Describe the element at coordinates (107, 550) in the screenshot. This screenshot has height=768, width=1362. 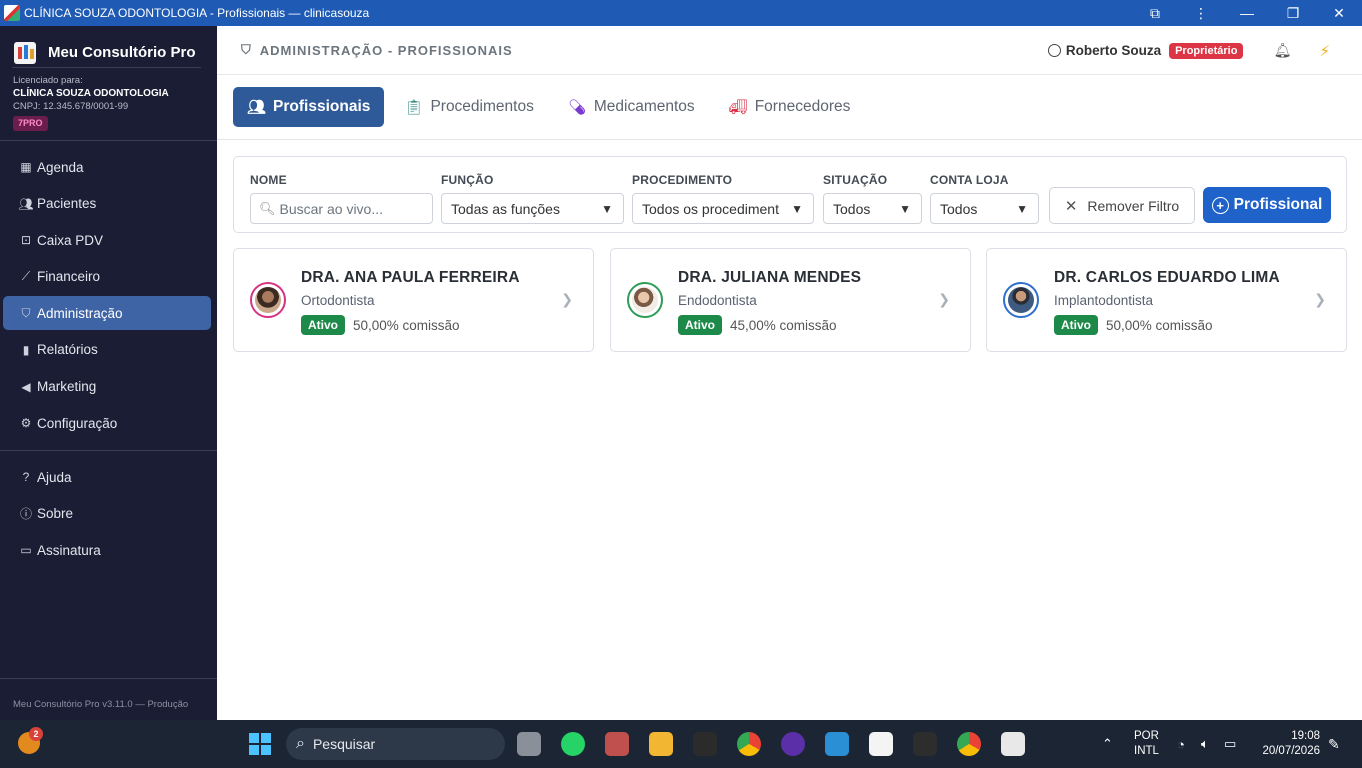
I see `sidebar-item-assinatura: ▭ Assinatura` at that location.